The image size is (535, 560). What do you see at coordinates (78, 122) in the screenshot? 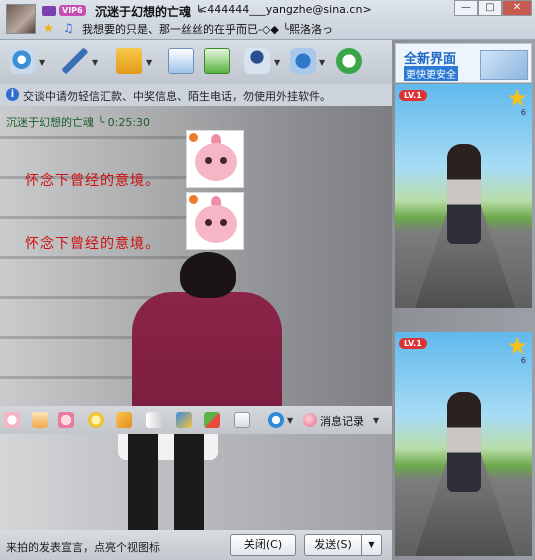
I see `message-meta: 沉迷于幻想的亡魂 ╰ 0:25:30` at bounding box center [78, 122].